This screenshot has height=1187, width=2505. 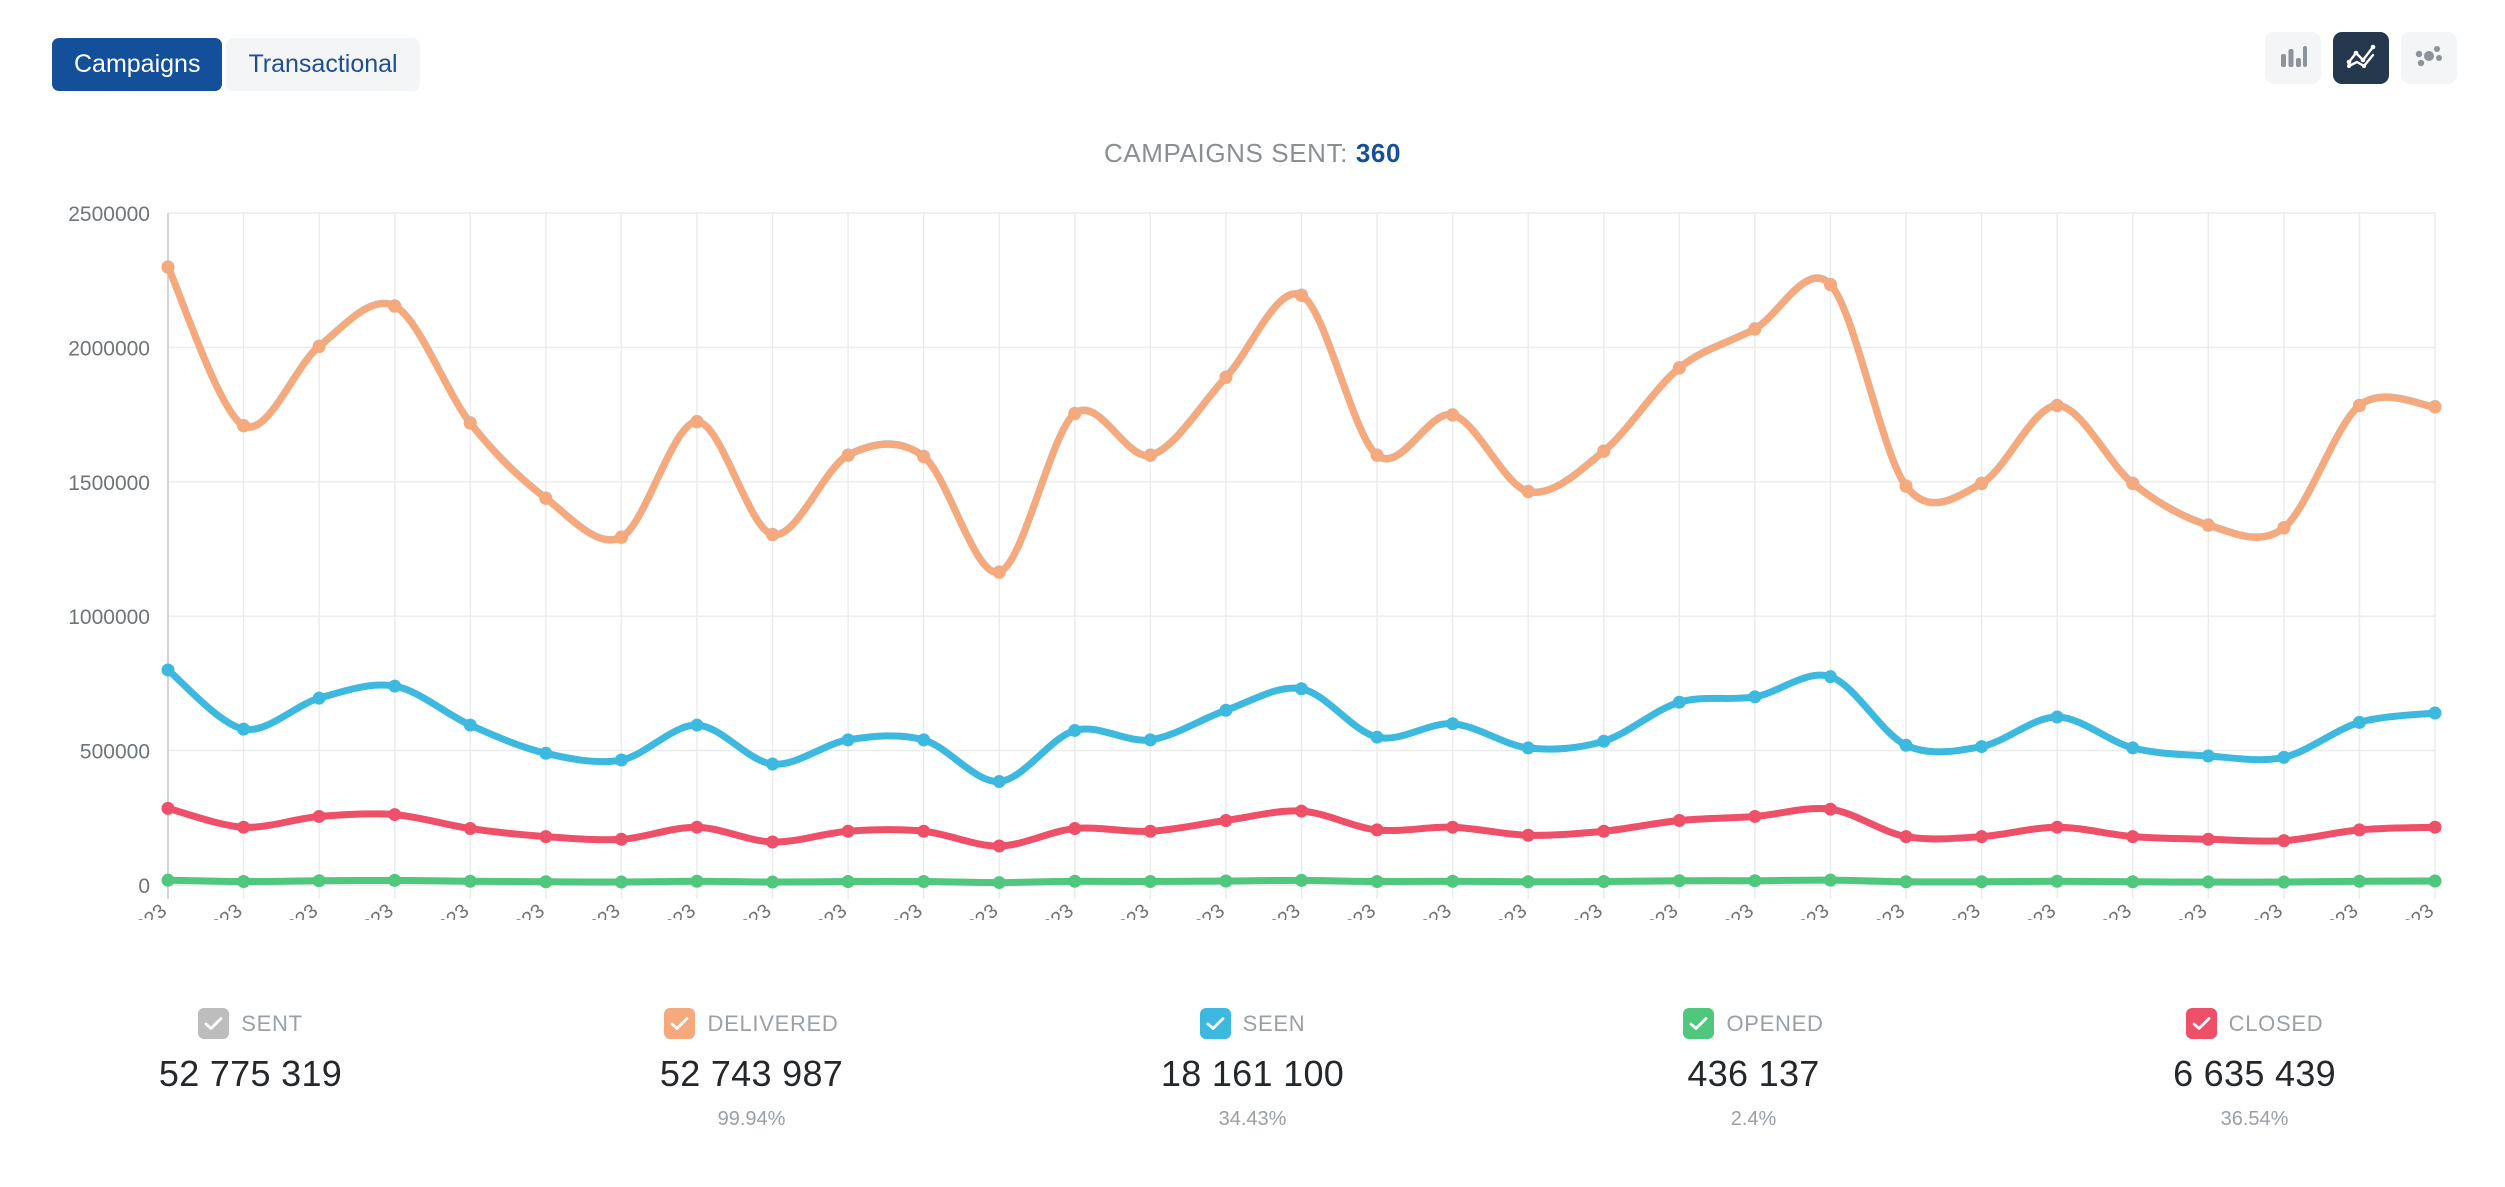 What do you see at coordinates (1252, 1070) in the screenshot?
I see `legend-item-seen: SEEN 18 161 100 34.43%` at bounding box center [1252, 1070].